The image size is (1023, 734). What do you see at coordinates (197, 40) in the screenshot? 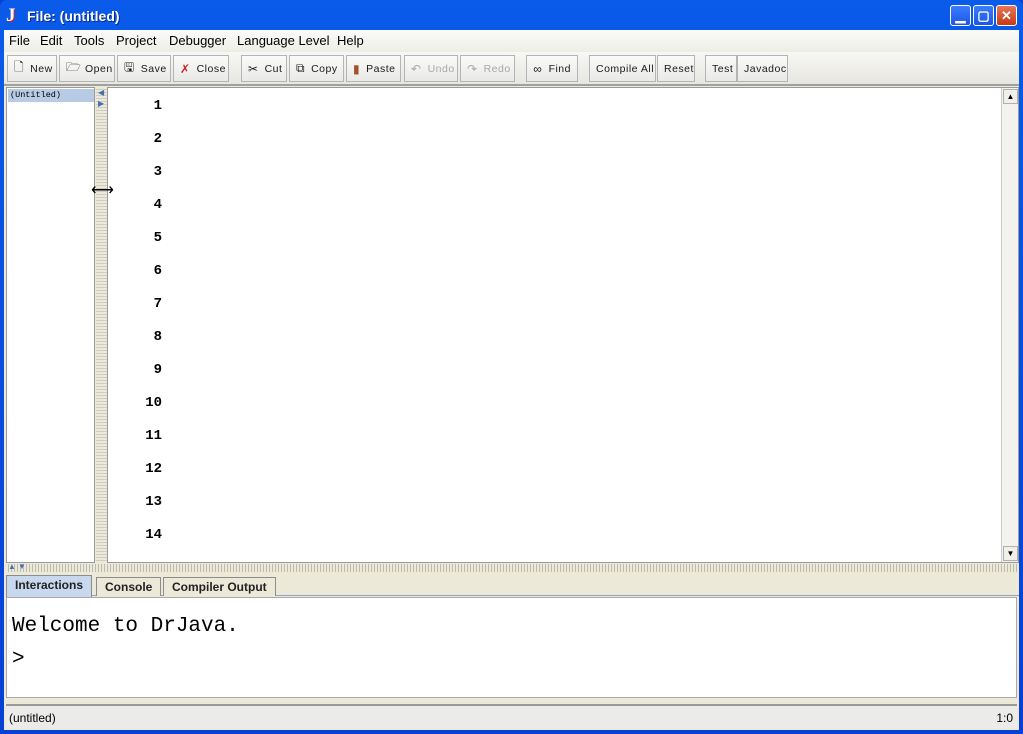
I see `menu-debugger: Debugger` at bounding box center [197, 40].